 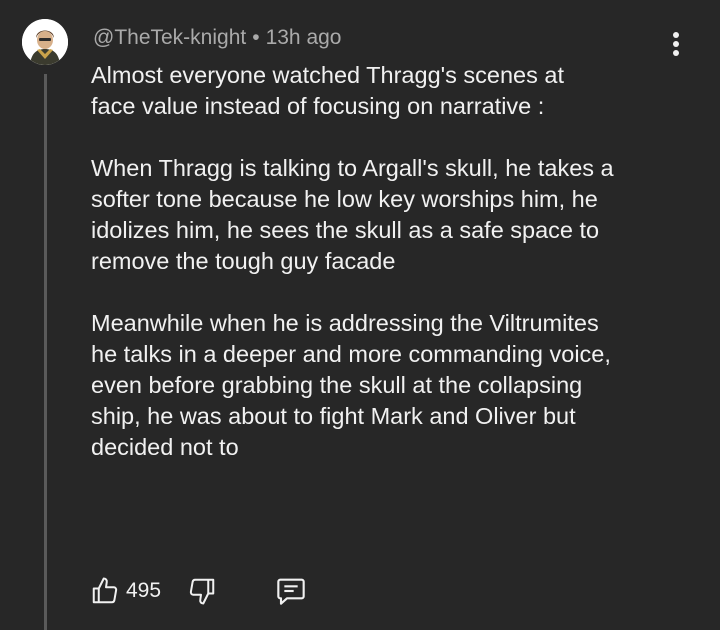 What do you see at coordinates (676, 35) in the screenshot?
I see `more-vertical-icon` at bounding box center [676, 35].